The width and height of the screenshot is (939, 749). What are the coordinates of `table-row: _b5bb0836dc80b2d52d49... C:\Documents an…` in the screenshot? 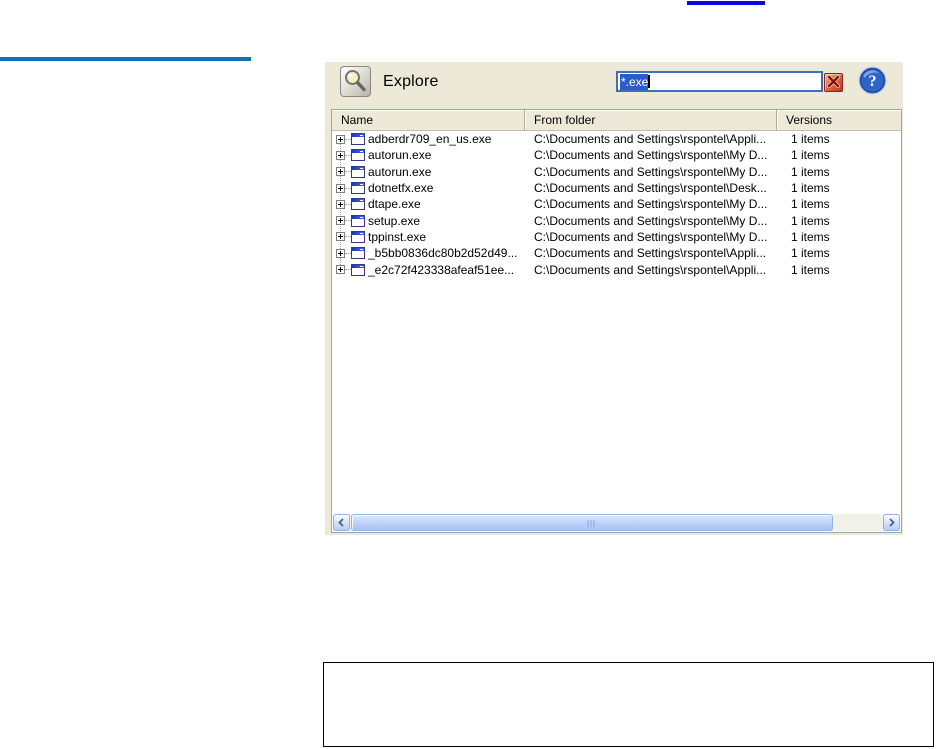 It's located at (616, 253).